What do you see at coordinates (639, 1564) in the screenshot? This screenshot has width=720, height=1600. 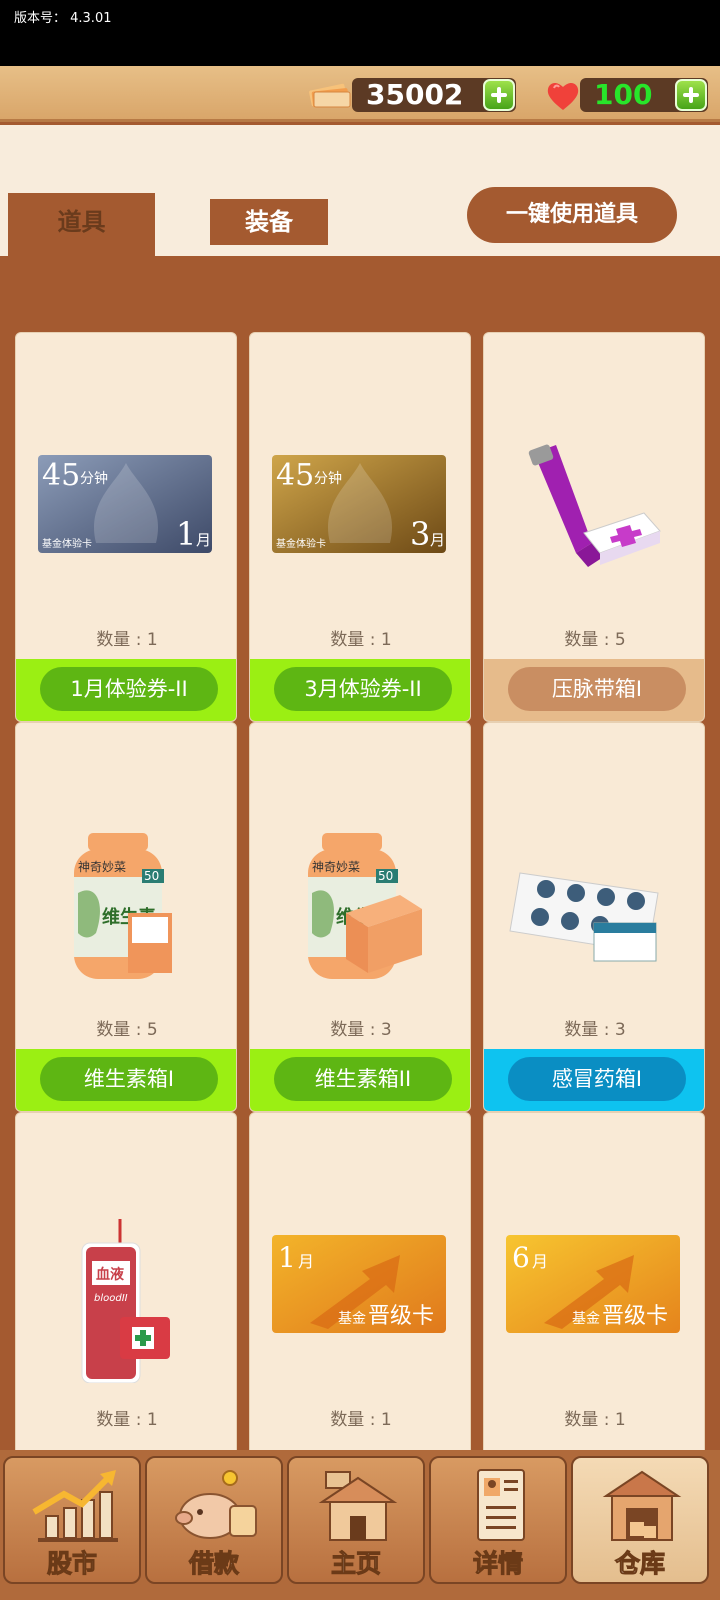 I see `nav-label: 仓库` at bounding box center [639, 1564].